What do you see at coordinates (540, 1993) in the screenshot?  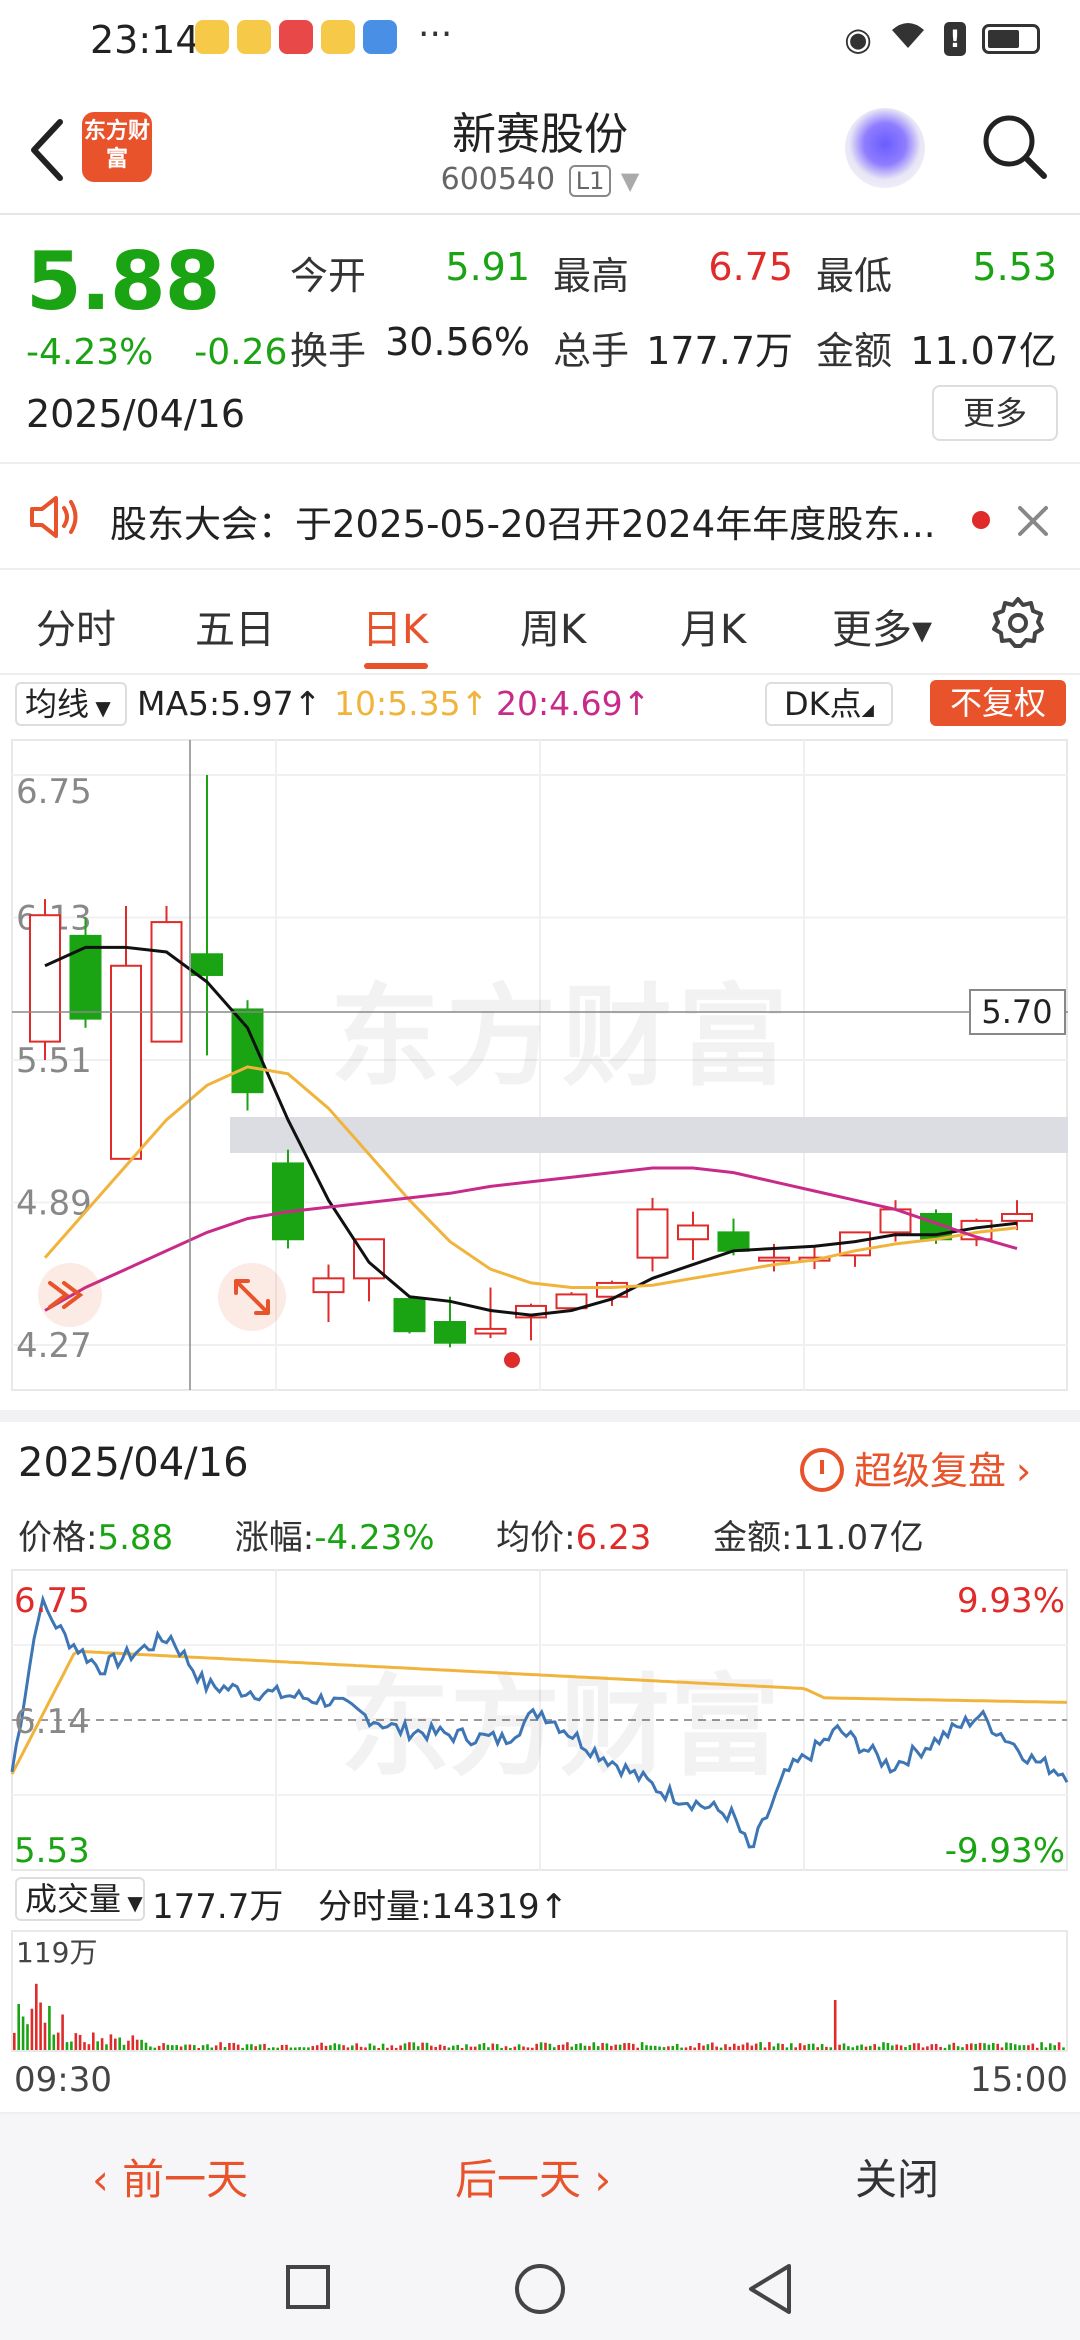 I see `volume-chart: 119万` at bounding box center [540, 1993].